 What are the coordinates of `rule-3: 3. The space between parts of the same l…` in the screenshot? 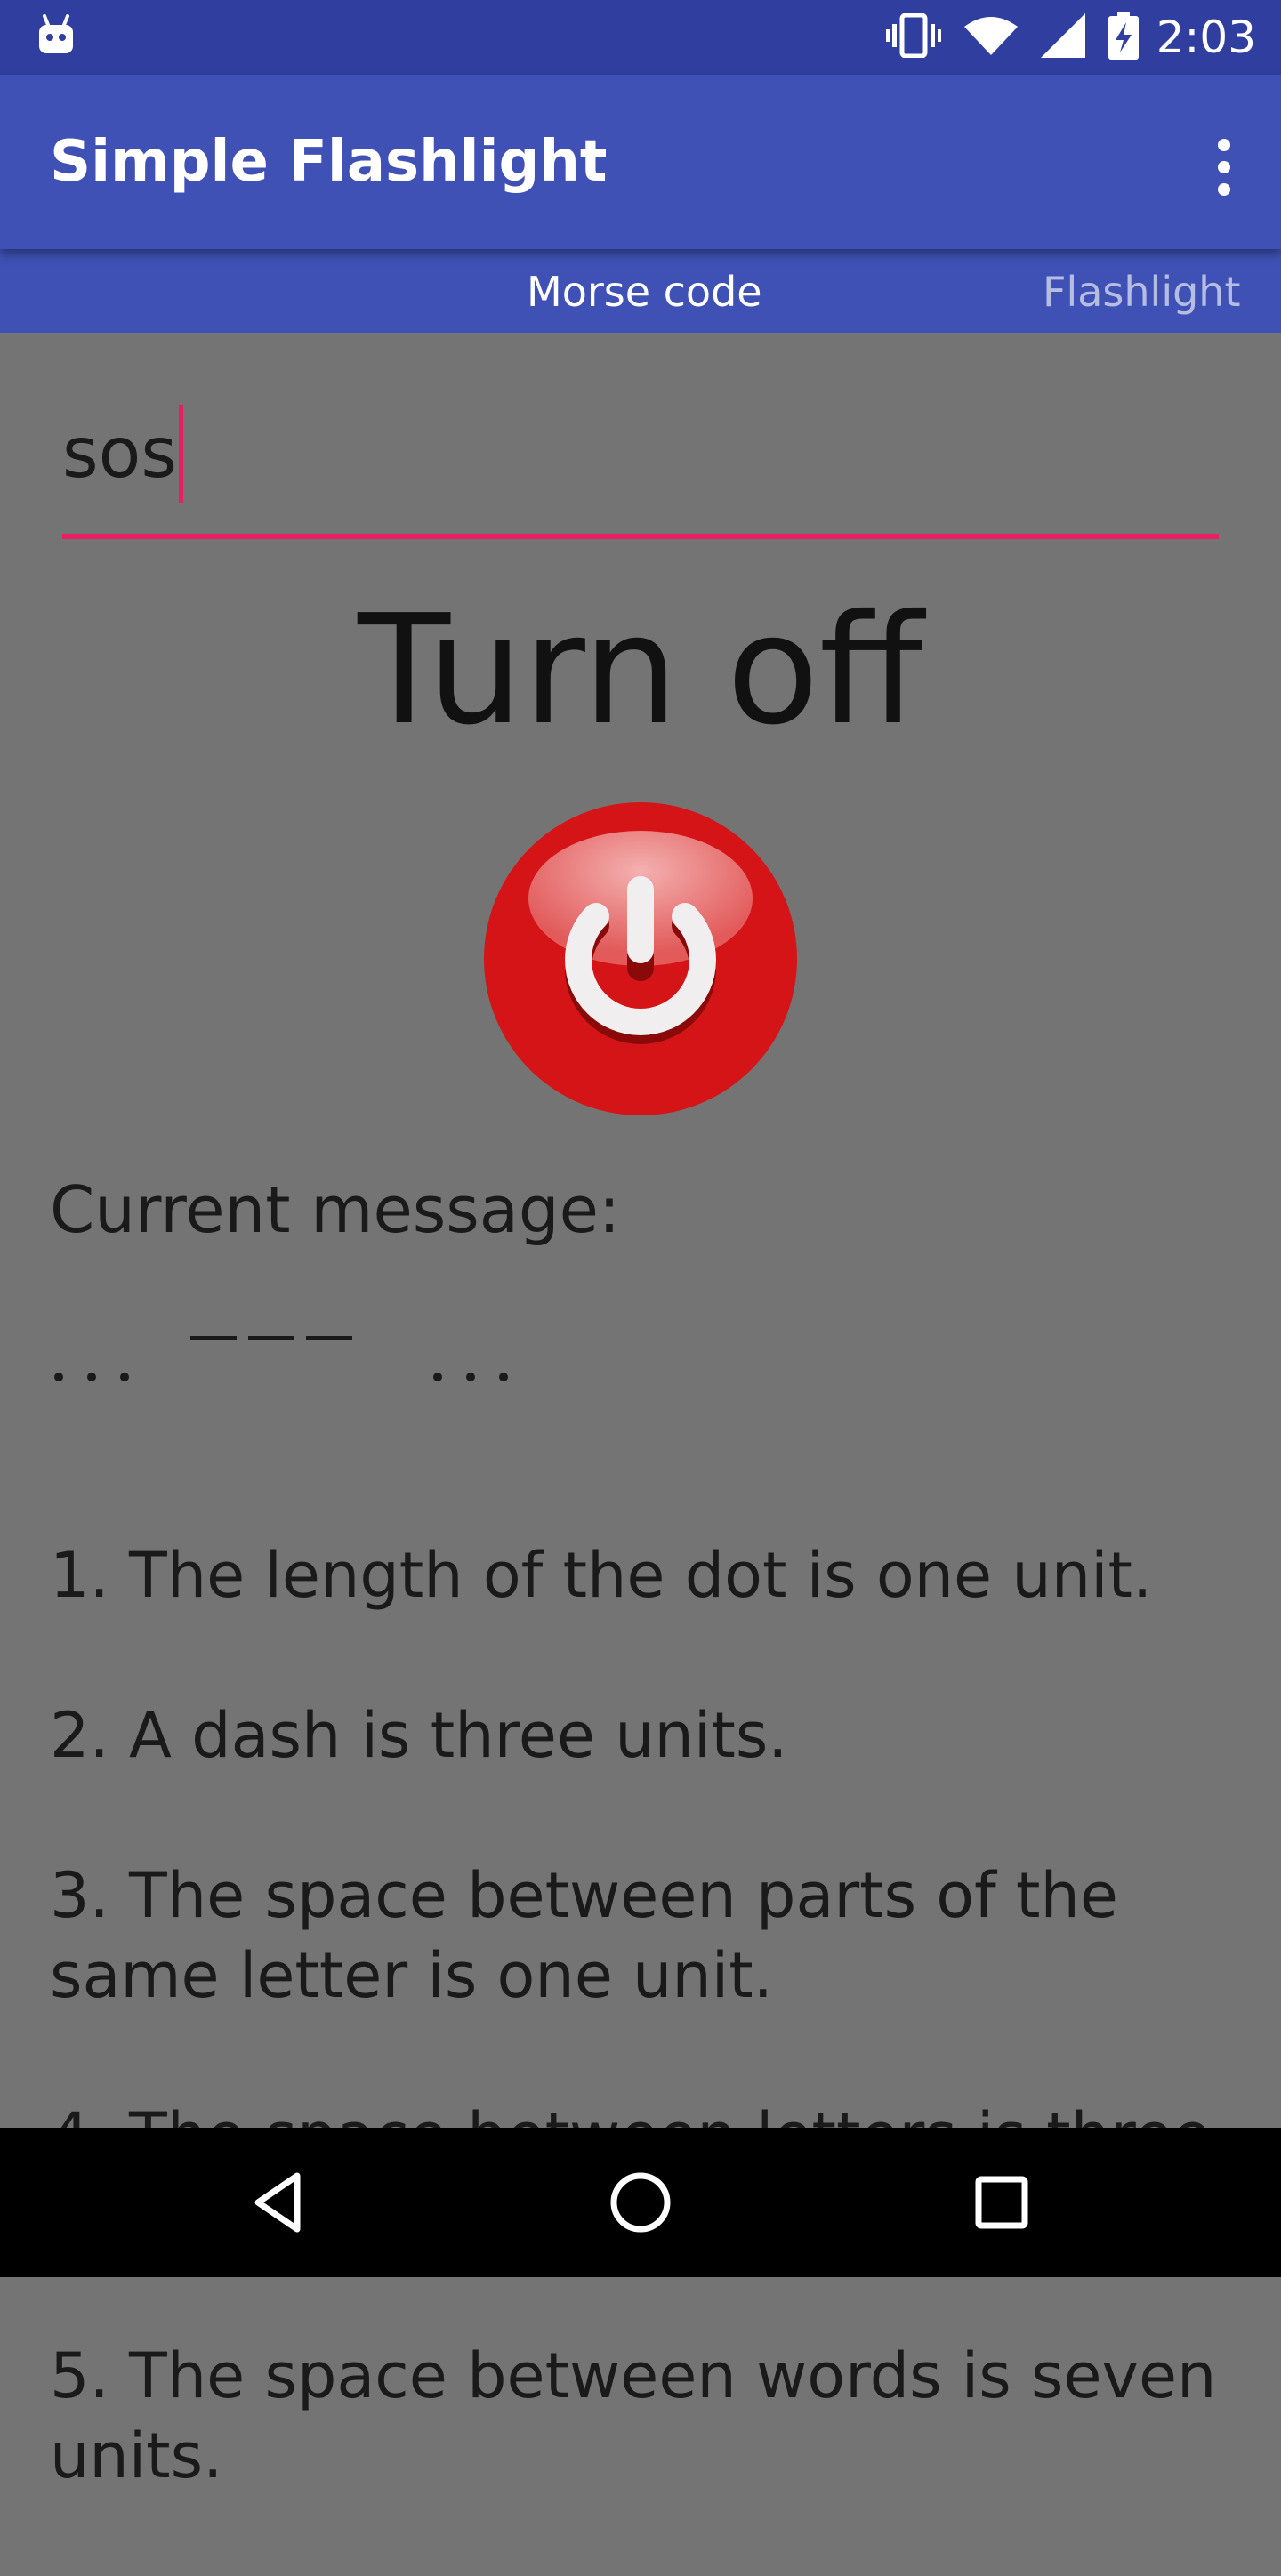 It's located at (584, 1935).